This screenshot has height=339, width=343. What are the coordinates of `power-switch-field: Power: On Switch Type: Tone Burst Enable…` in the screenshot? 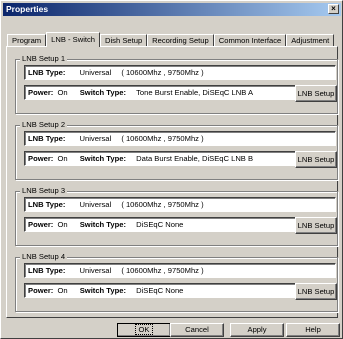 It's located at (163, 92).